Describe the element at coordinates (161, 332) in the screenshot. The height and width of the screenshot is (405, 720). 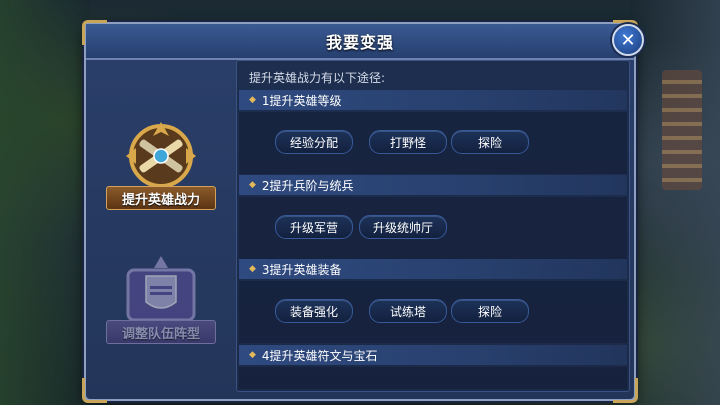
I see `badge-label: 调整队伍阵型` at that location.